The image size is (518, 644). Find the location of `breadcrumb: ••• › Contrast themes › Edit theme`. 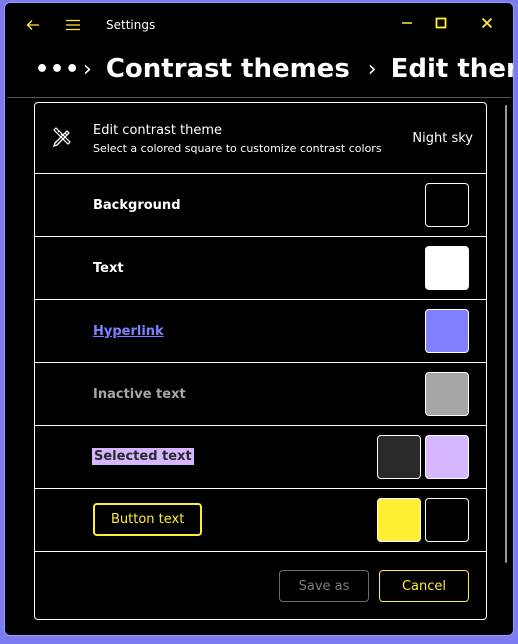

breadcrumb: ••• › Contrast themes › Edit theme is located at coordinates (274, 69).